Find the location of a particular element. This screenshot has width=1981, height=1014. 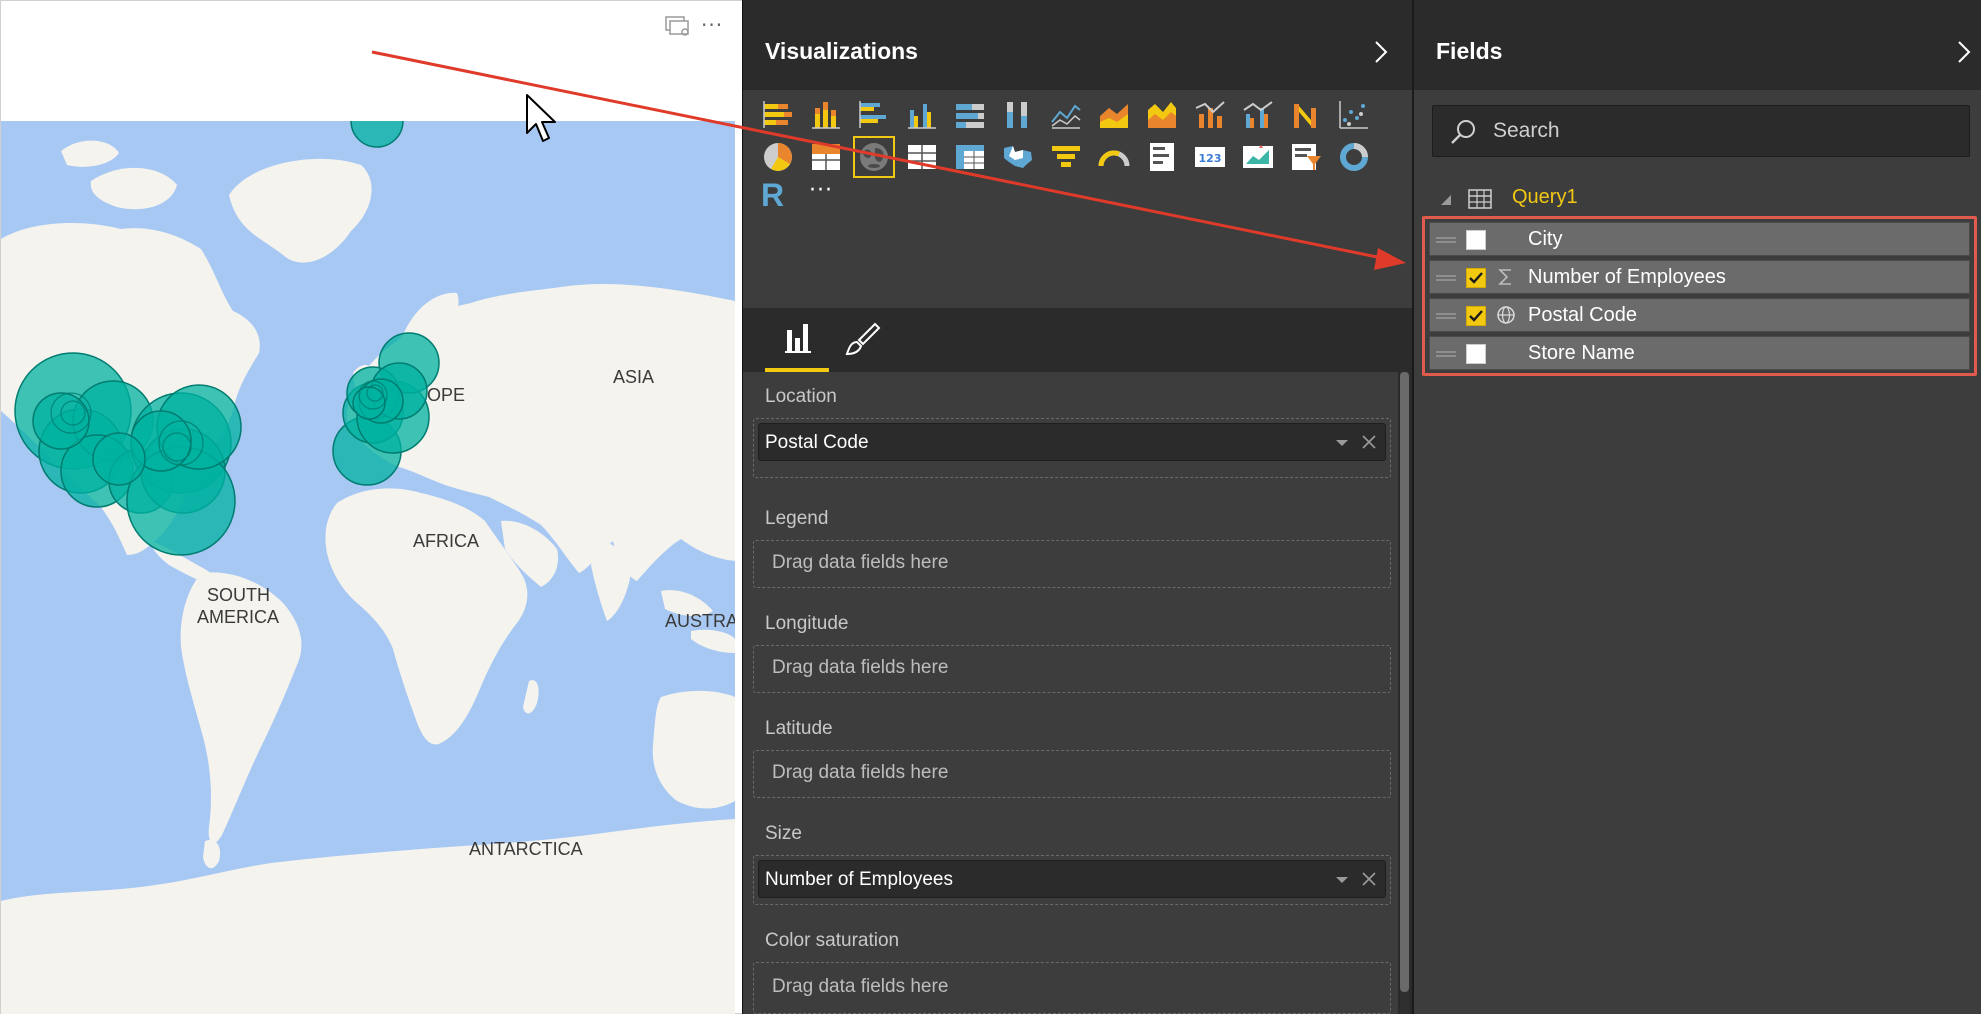

card-icon: 123 is located at coordinates (1210, 157).